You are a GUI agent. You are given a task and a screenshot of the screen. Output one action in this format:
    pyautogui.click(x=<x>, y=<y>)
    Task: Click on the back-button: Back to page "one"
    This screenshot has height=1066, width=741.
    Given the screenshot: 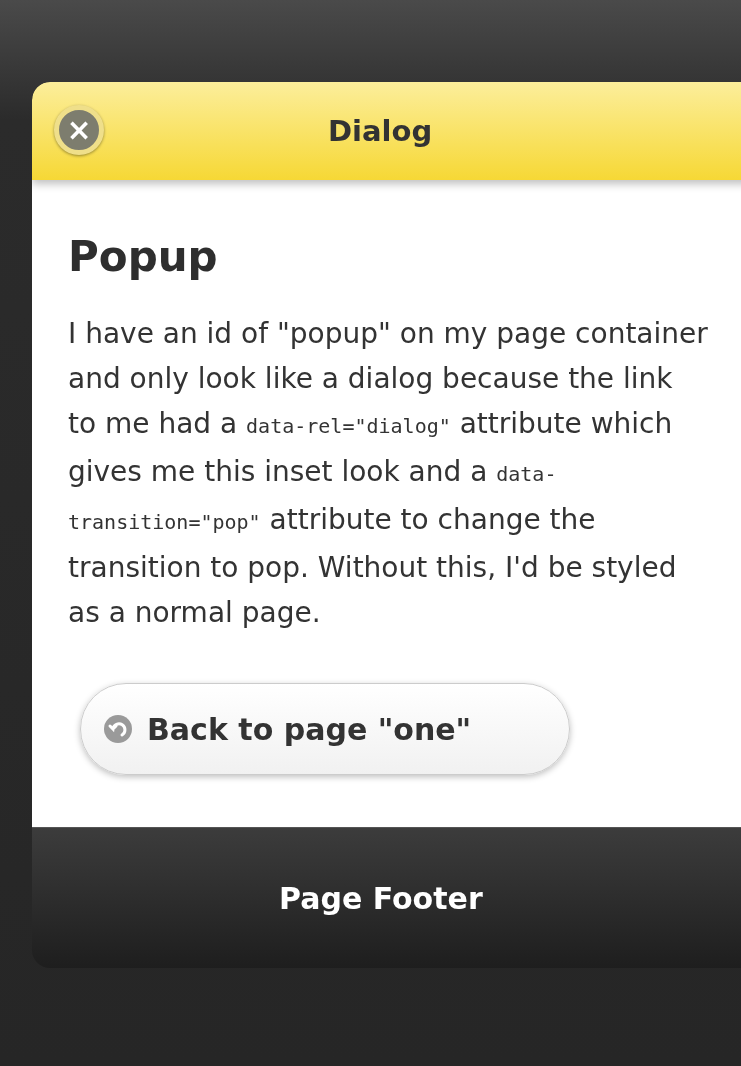 What is the action you would take?
    pyautogui.click(x=325, y=729)
    